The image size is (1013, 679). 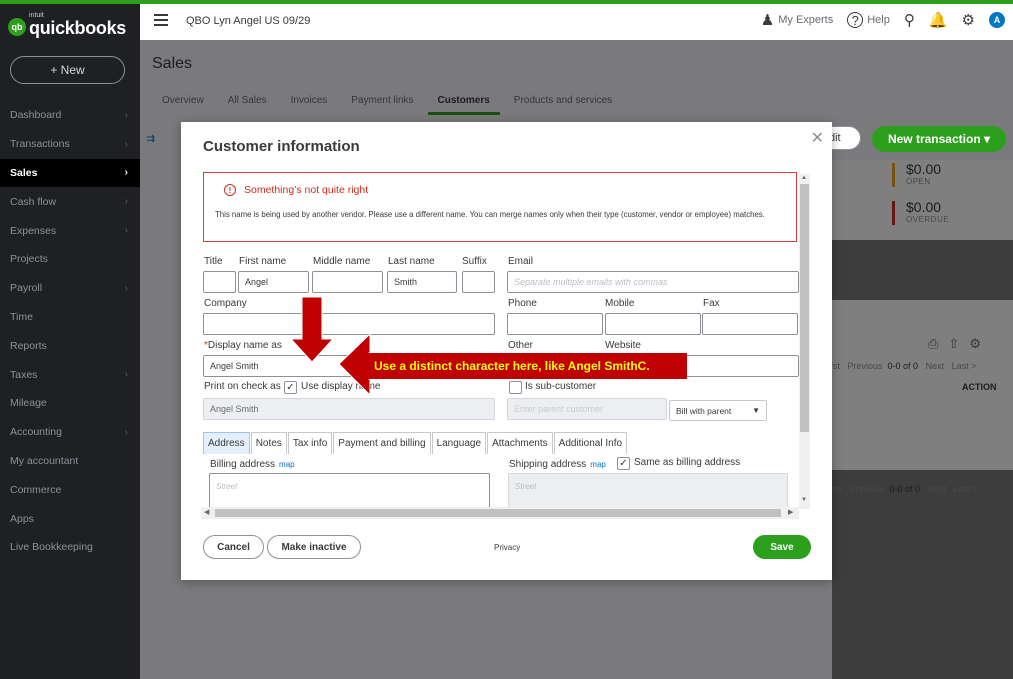 What do you see at coordinates (817, 138) in the screenshot?
I see `close-icon: ✕` at bounding box center [817, 138].